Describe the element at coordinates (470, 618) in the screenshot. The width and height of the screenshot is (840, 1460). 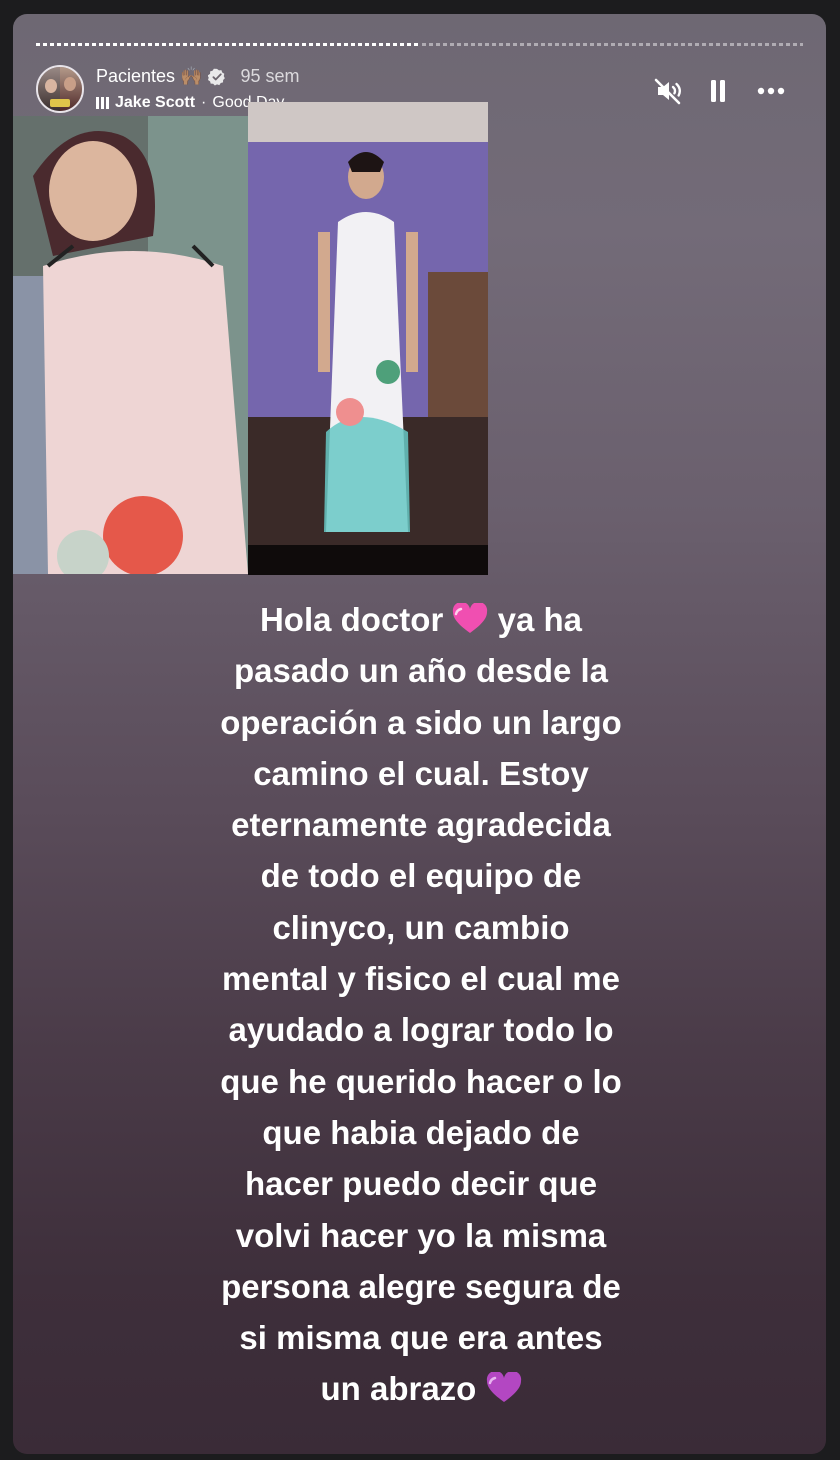
I see `pink-heart-icon` at that location.